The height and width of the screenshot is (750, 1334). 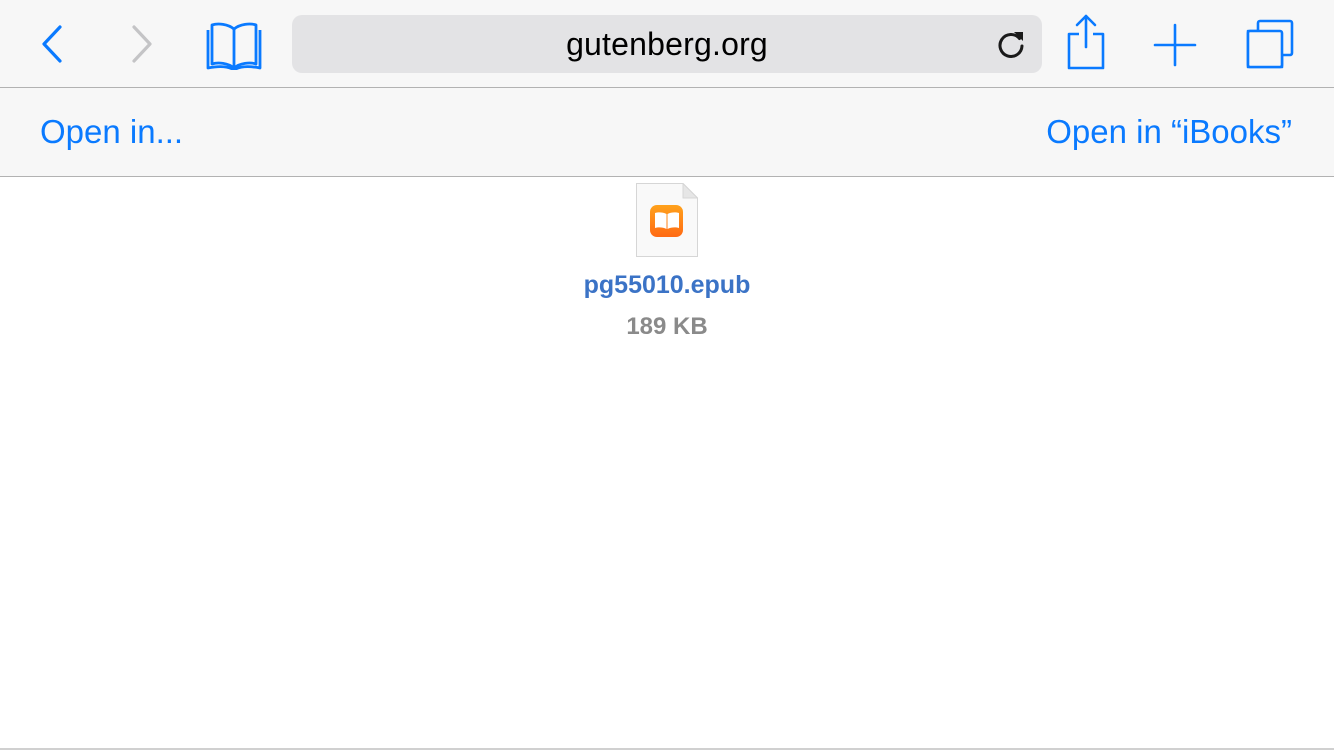 I want to click on browser-toolbar: gutenberg.org, so click(x=667, y=44).